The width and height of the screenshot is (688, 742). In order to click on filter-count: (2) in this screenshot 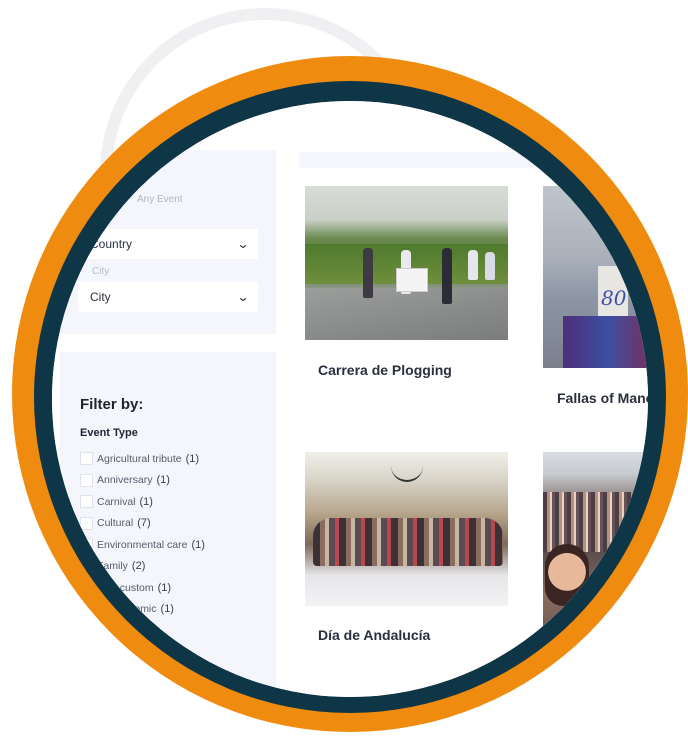, I will do `click(138, 566)`.